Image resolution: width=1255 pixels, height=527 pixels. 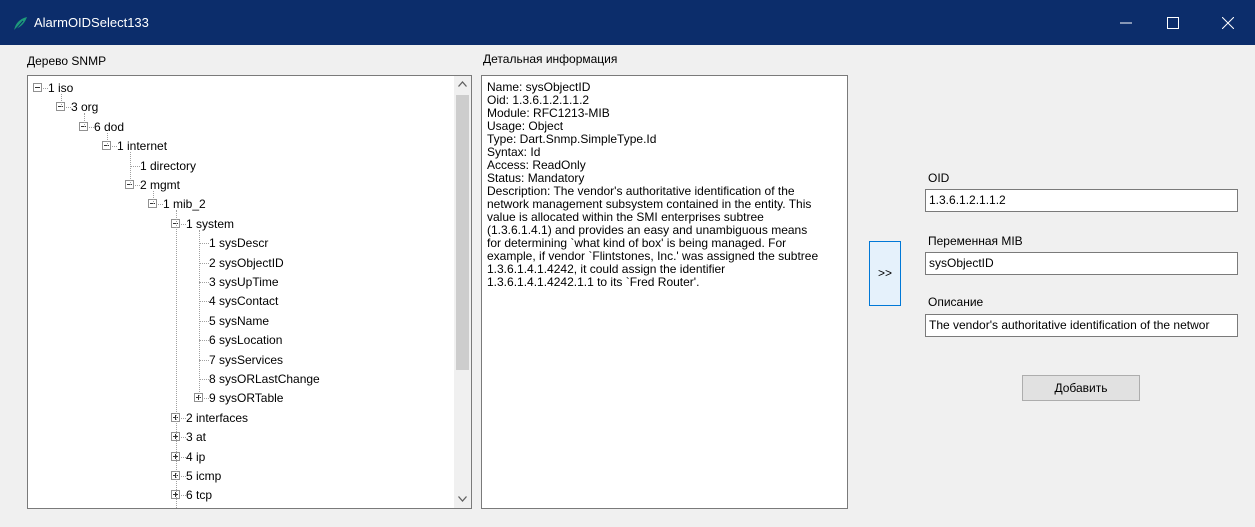 What do you see at coordinates (67, 61) in the screenshot?
I see `tree-panel-label: Дерево SNMP` at bounding box center [67, 61].